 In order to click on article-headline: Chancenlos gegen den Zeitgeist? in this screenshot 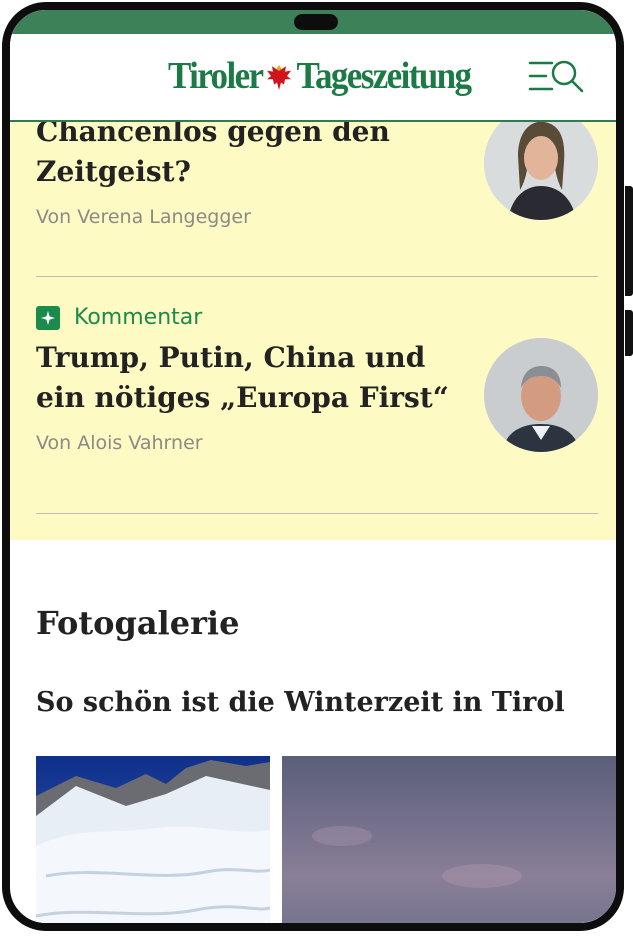, I will do `click(251, 157)`.